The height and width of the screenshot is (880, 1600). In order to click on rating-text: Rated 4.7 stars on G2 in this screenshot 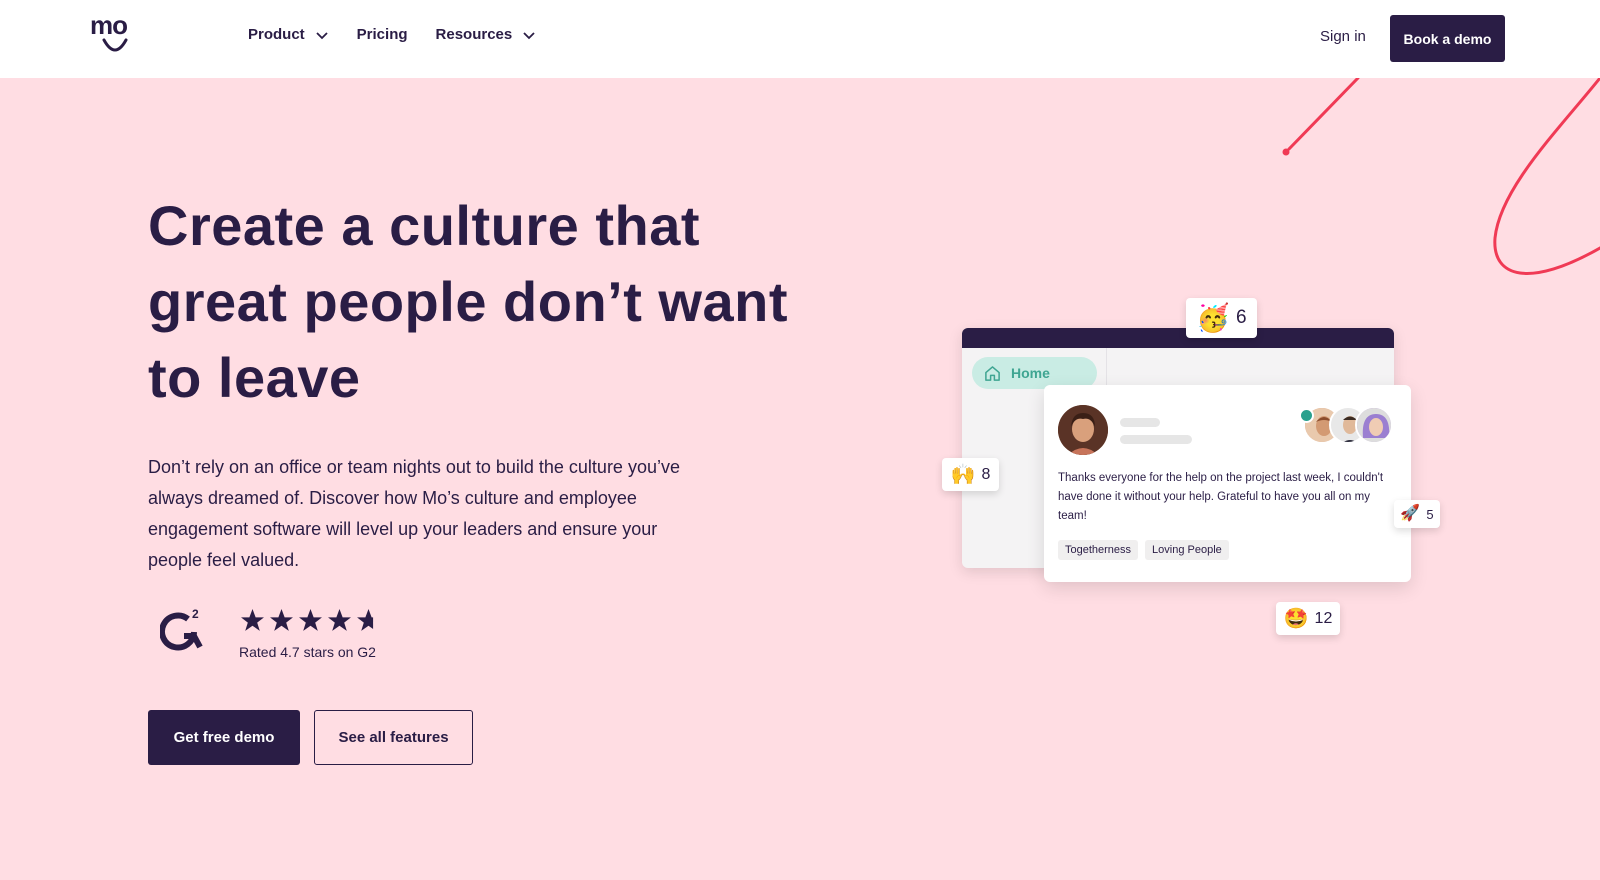, I will do `click(307, 652)`.